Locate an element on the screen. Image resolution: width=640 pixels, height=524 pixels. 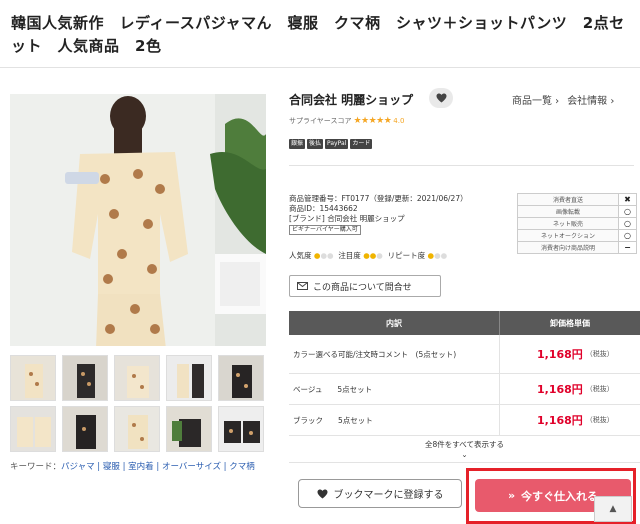
double-chevron-icon: » is located at coordinates (511, 495).